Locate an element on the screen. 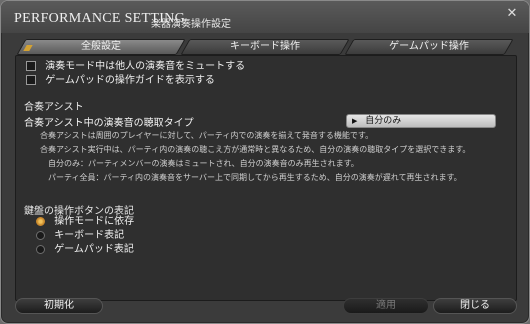  ensemble-description-3: 自分のみ：パーティメンバーの演奏はミュートされ、自分の演奏音のみ再生されます。 is located at coordinates (203, 163).